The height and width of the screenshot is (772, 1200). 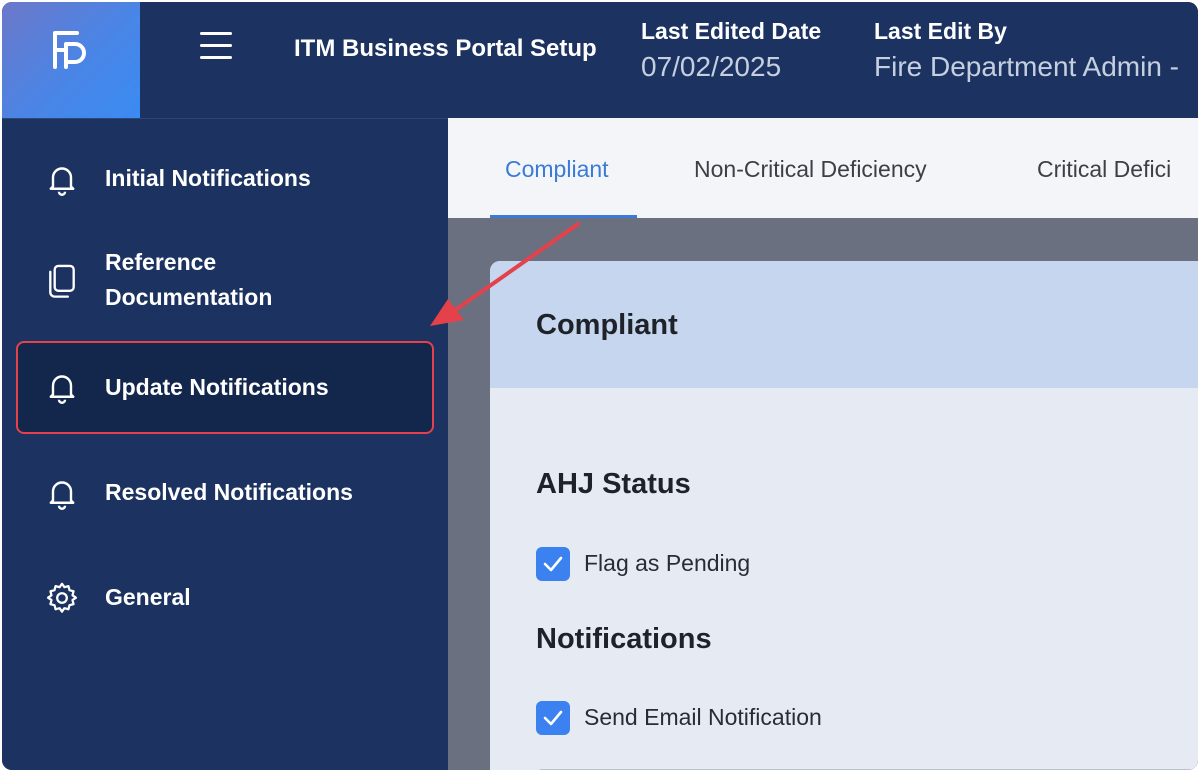 What do you see at coordinates (711, 66) in the screenshot?
I see `last-edited-date-value: 07/02/2025` at bounding box center [711, 66].